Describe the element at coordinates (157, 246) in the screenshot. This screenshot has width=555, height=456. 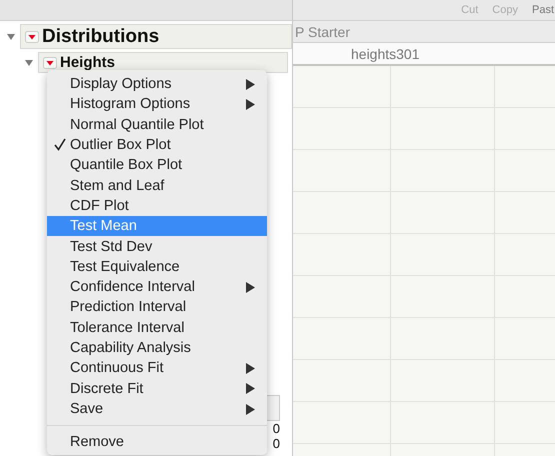
I see `menu-item: Test Std Dev` at that location.